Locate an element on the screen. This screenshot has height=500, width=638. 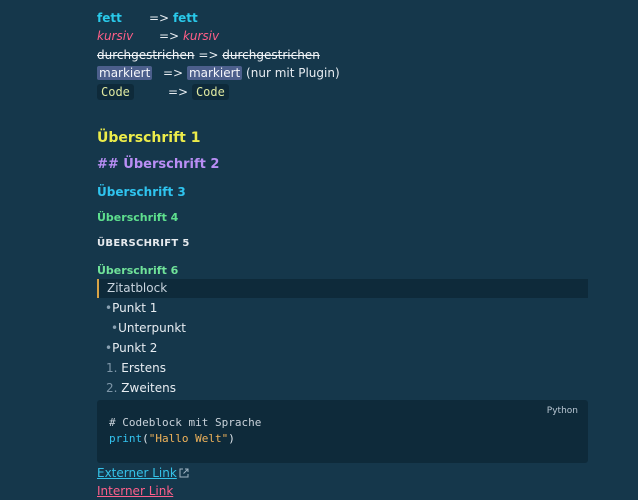
italic-source: kursiv is located at coordinates (115, 36).